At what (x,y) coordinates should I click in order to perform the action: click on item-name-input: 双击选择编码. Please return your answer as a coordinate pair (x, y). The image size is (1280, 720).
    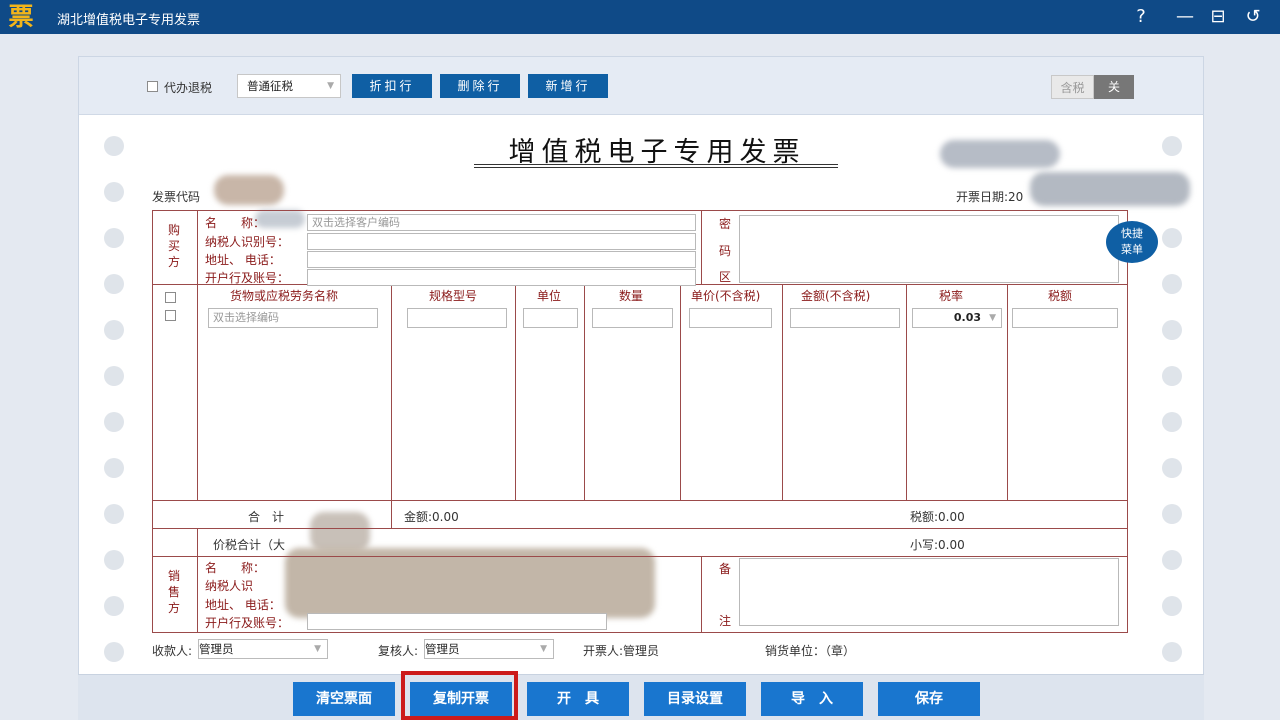
    Looking at the image, I should click on (293, 318).